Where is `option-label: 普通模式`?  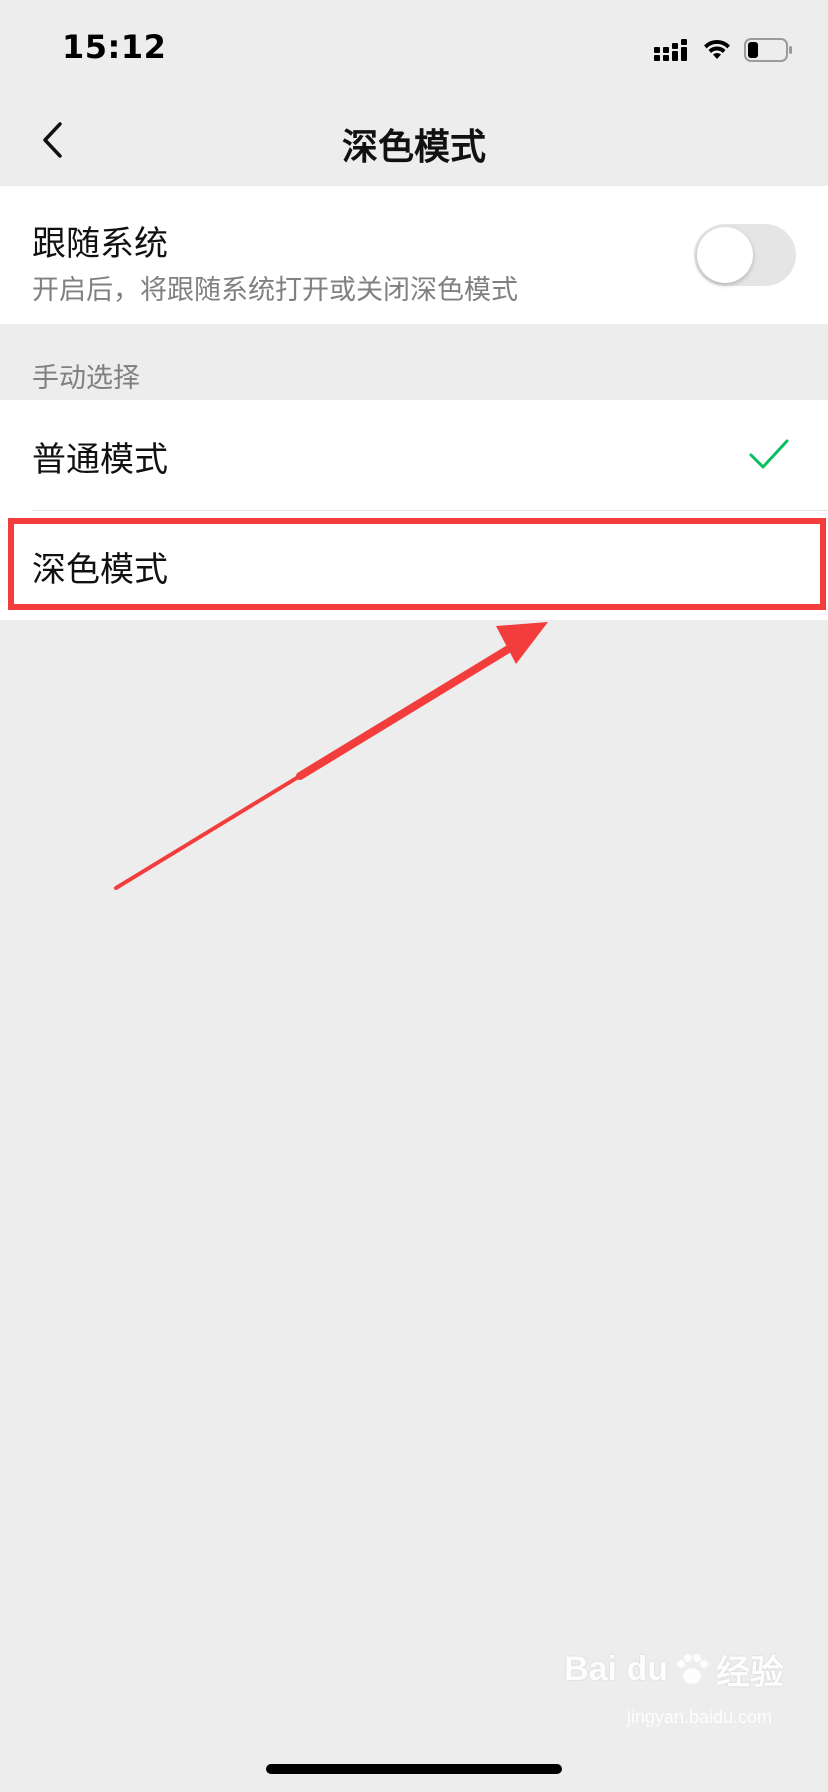 option-label: 普通模式 is located at coordinates (100, 460).